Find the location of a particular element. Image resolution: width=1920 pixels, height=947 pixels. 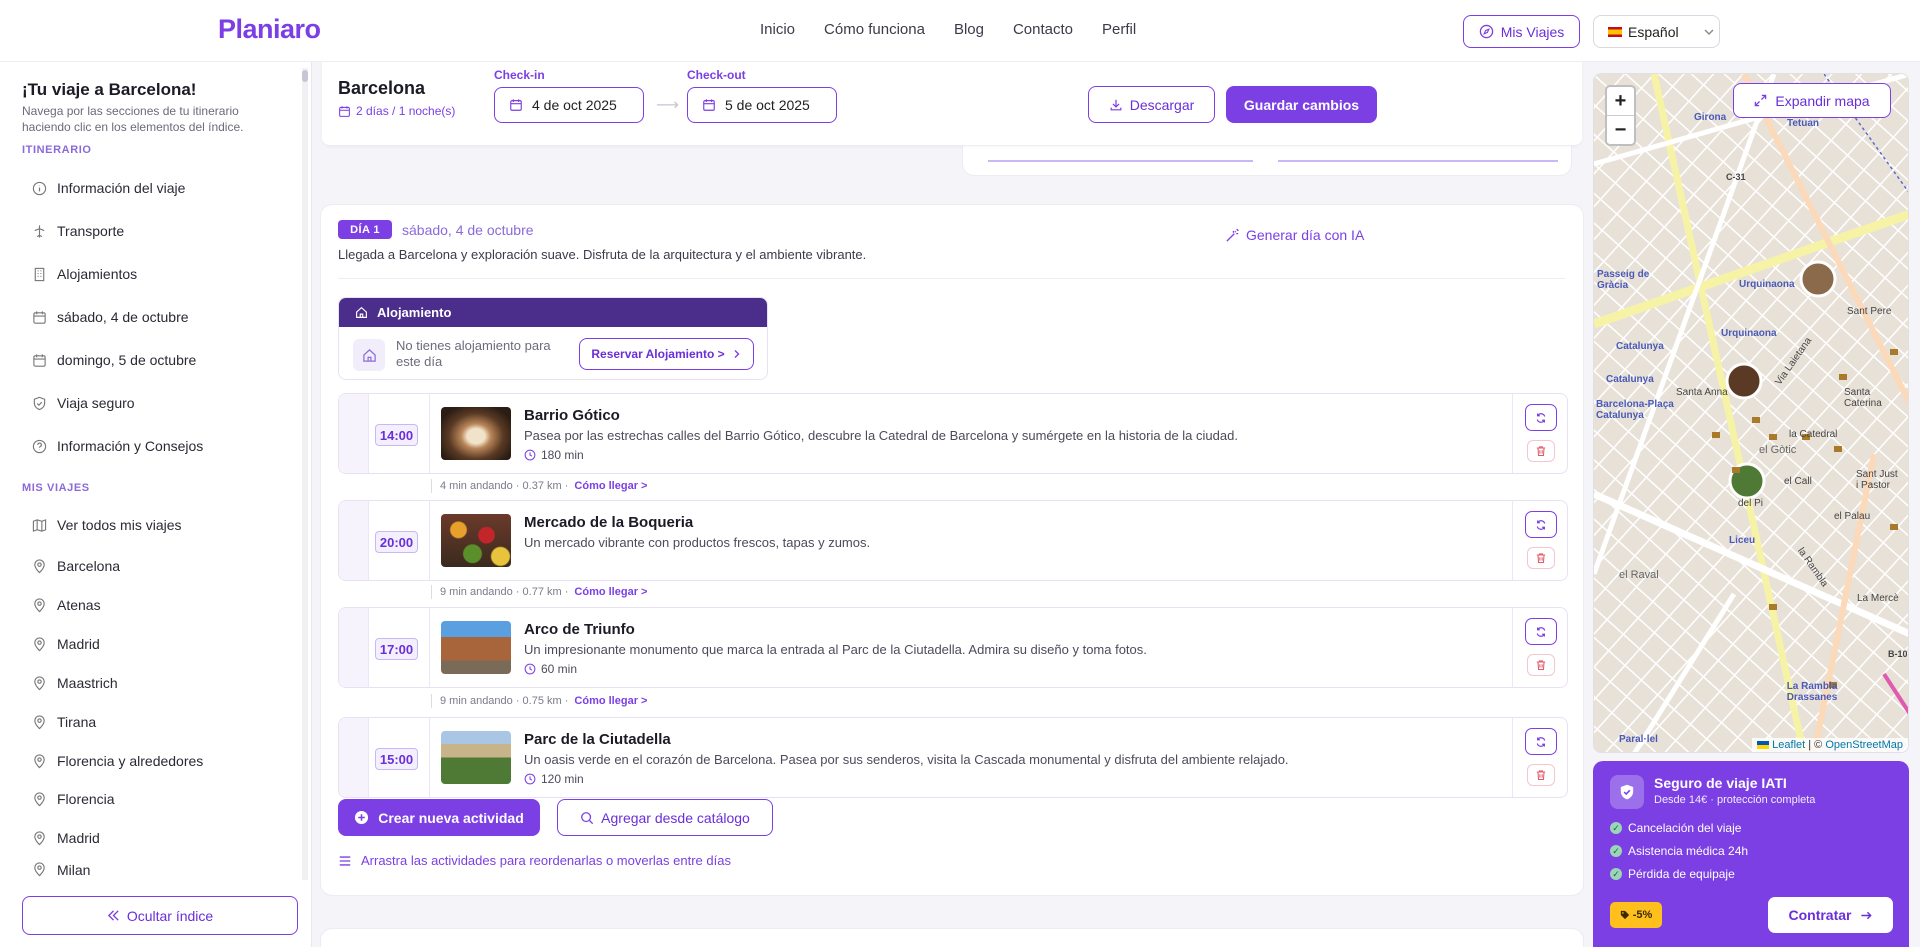

zoom-out-button: − is located at coordinates (1620, 130).